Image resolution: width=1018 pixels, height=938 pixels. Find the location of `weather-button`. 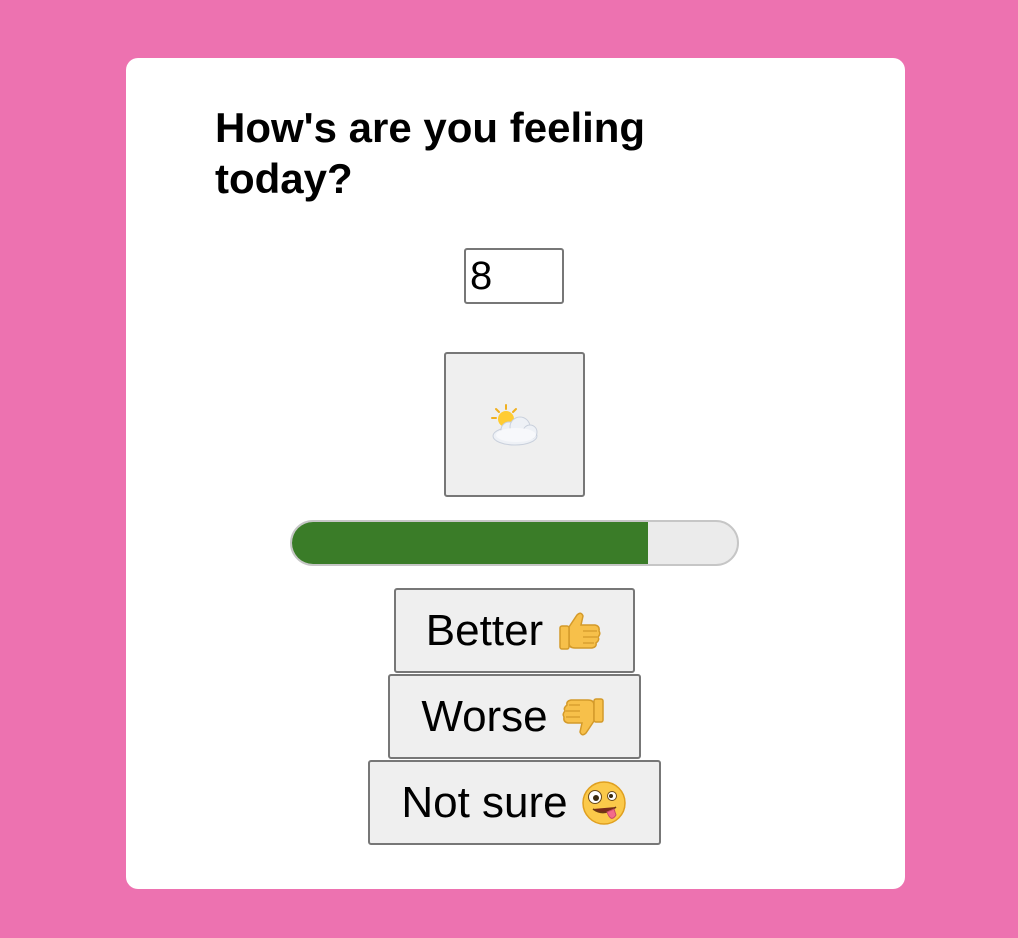

weather-button is located at coordinates (514, 424).